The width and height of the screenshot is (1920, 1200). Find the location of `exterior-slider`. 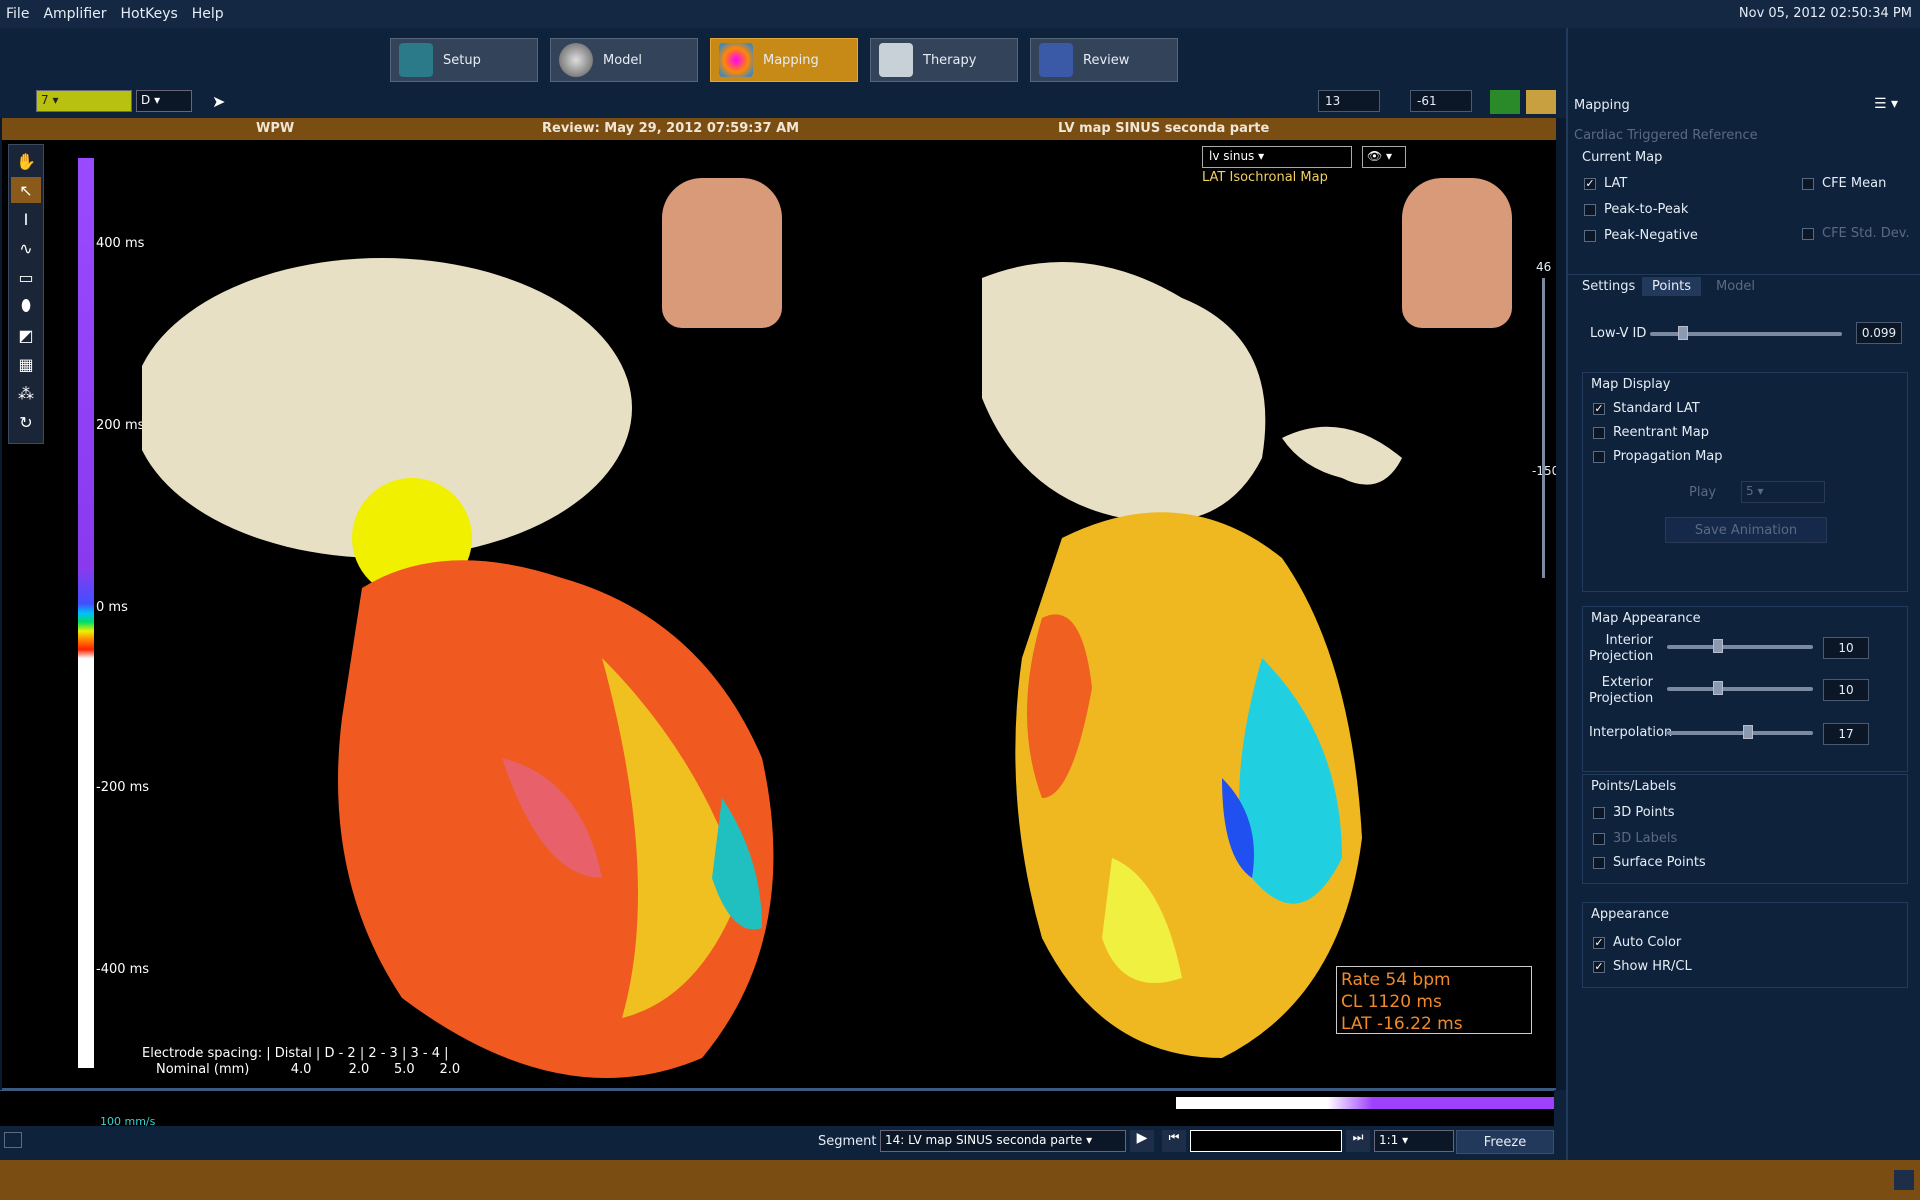

exterior-slider is located at coordinates (1740, 688).